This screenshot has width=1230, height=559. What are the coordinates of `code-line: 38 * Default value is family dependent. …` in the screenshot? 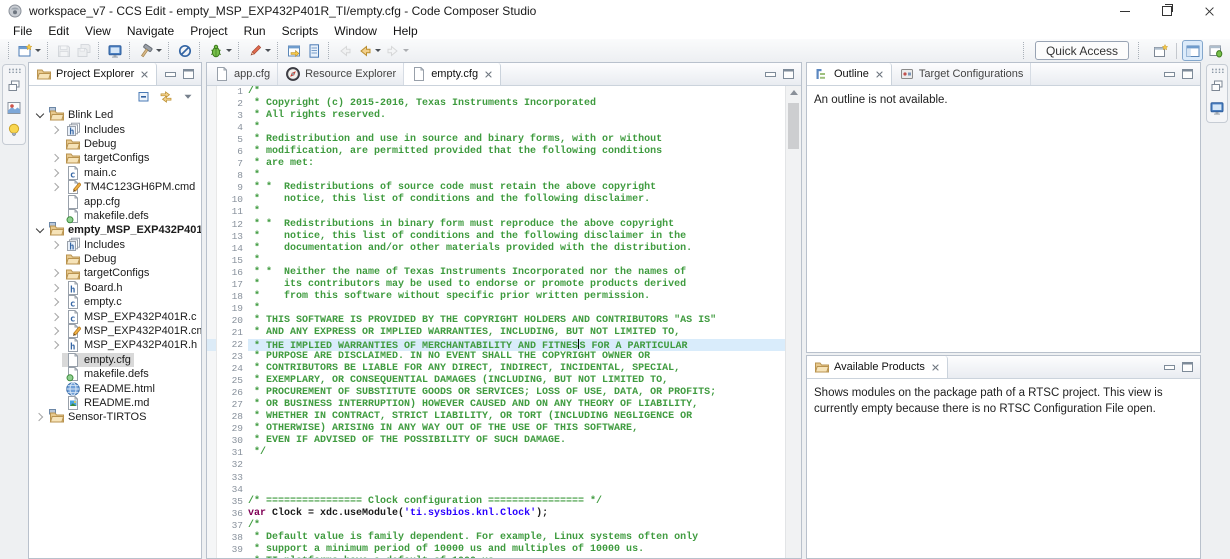 It's located at (496, 537).